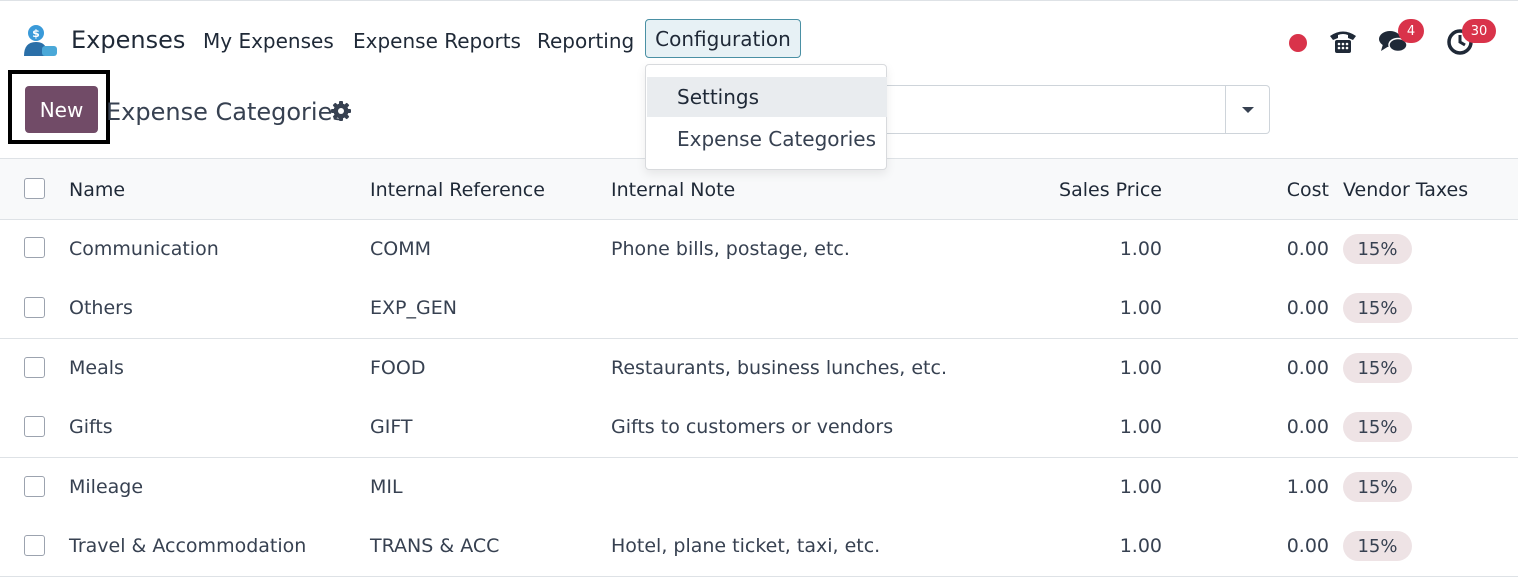 The width and height of the screenshot is (1518, 580). What do you see at coordinates (128, 40) in the screenshot?
I see `app-name: Expenses` at bounding box center [128, 40].